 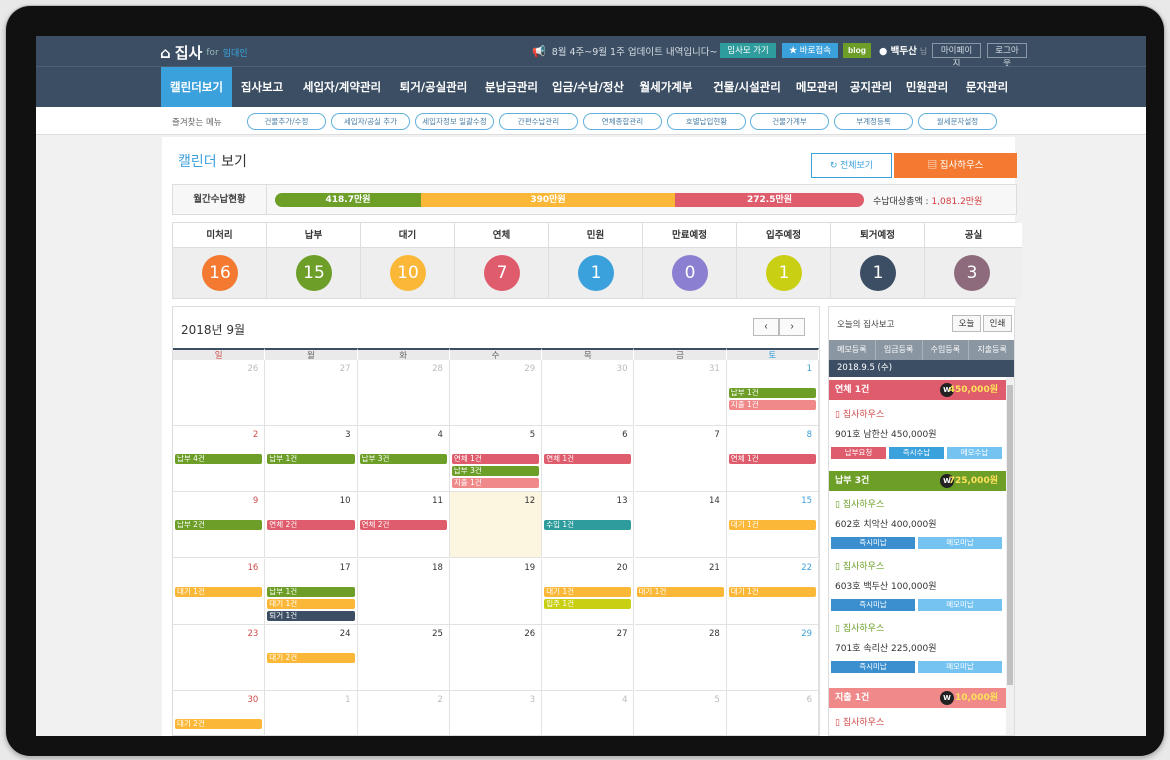 I want to click on calendar-day: 8 연체 1건, so click(x=773, y=459).